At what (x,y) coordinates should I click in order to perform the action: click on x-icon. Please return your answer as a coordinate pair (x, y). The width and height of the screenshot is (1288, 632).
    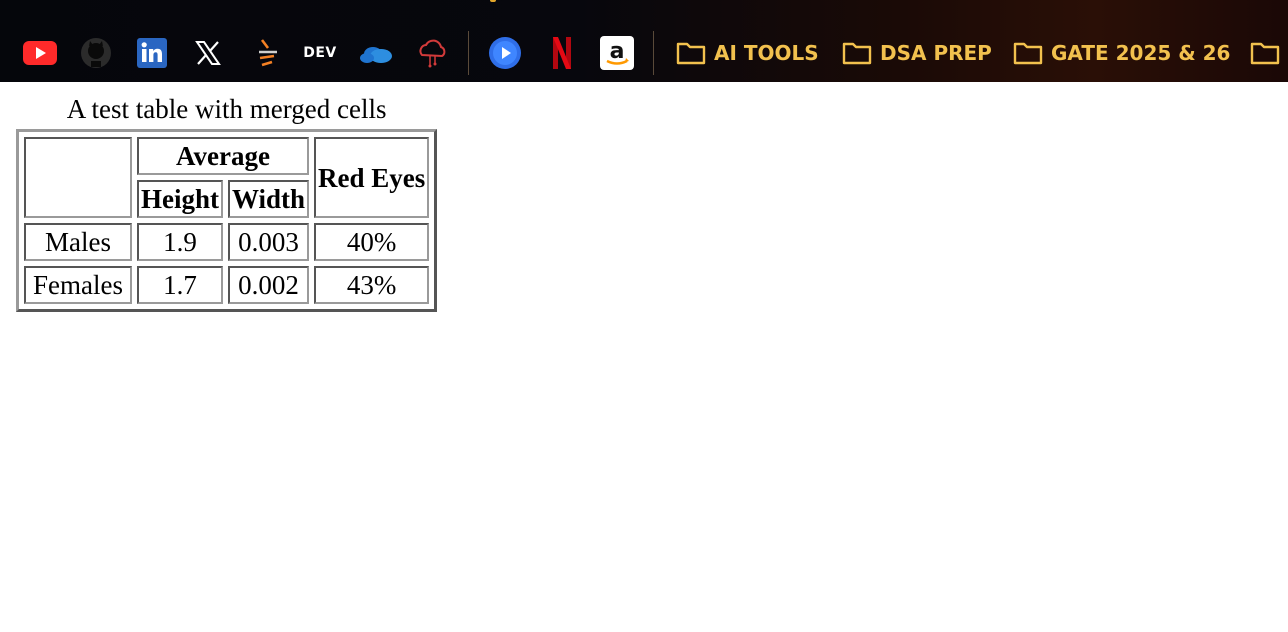
    Looking at the image, I should click on (208, 53).